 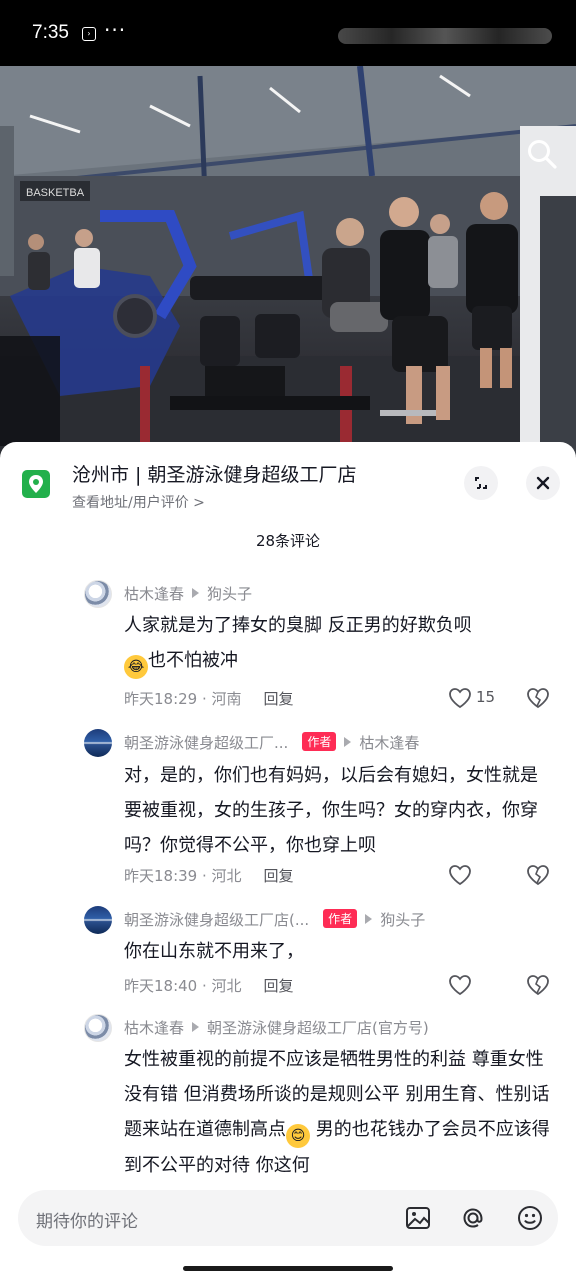 What do you see at coordinates (418, 1218) in the screenshot?
I see `image-icon` at bounding box center [418, 1218].